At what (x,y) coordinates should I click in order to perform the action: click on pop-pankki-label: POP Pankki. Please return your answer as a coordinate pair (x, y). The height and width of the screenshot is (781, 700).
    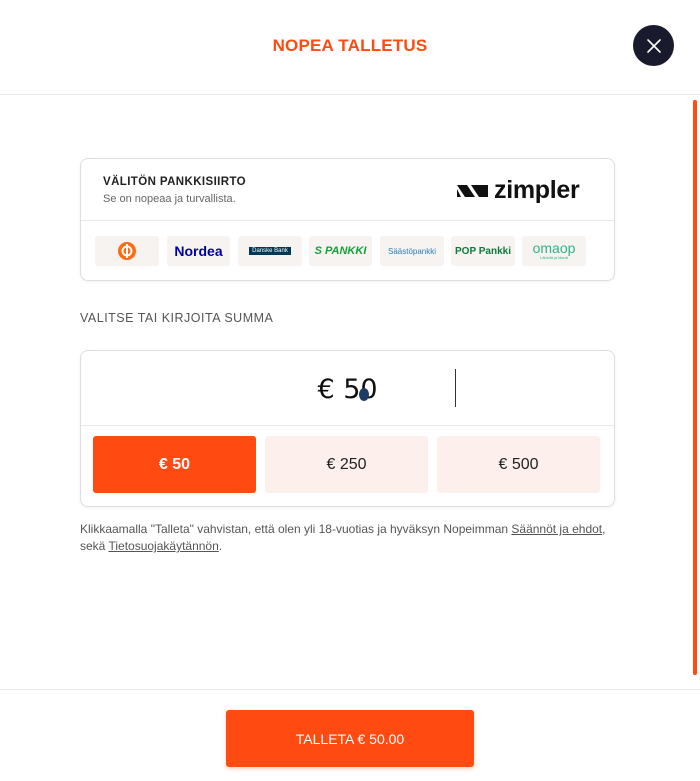
    Looking at the image, I should click on (483, 251).